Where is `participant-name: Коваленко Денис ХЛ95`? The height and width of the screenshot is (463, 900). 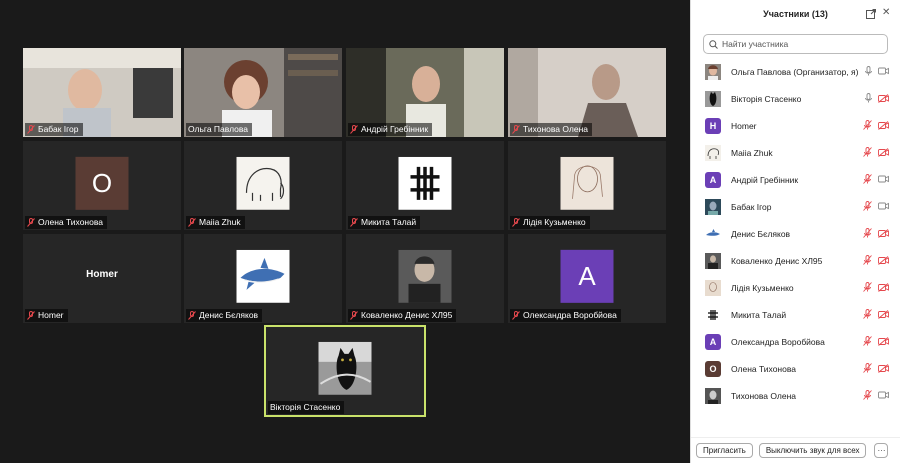 participant-name: Коваленко Денис ХЛ95 is located at coordinates (777, 260).